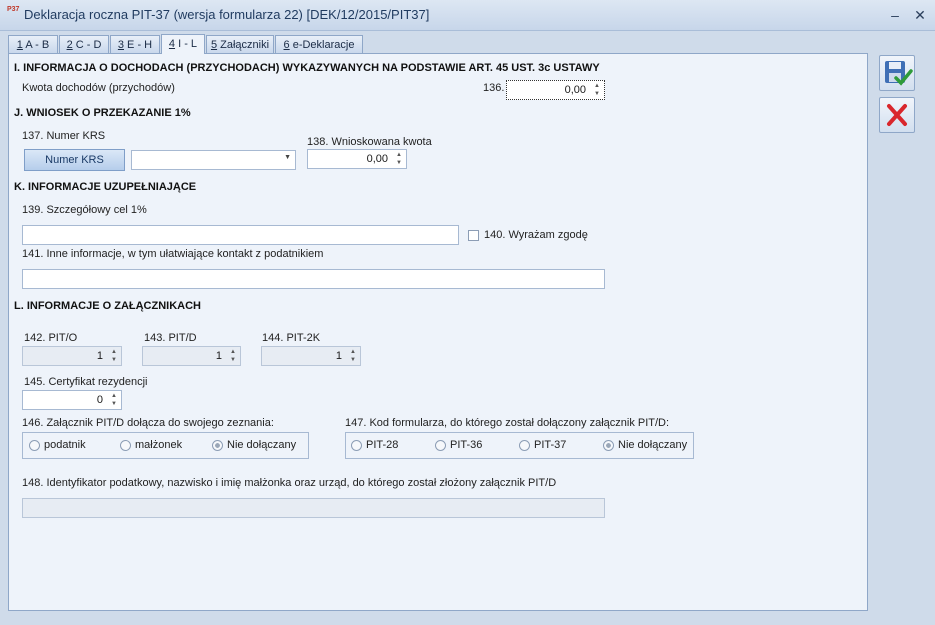  What do you see at coordinates (536, 235) in the screenshot?
I see `consent-label: 140. Wyrażam zgodę` at bounding box center [536, 235].